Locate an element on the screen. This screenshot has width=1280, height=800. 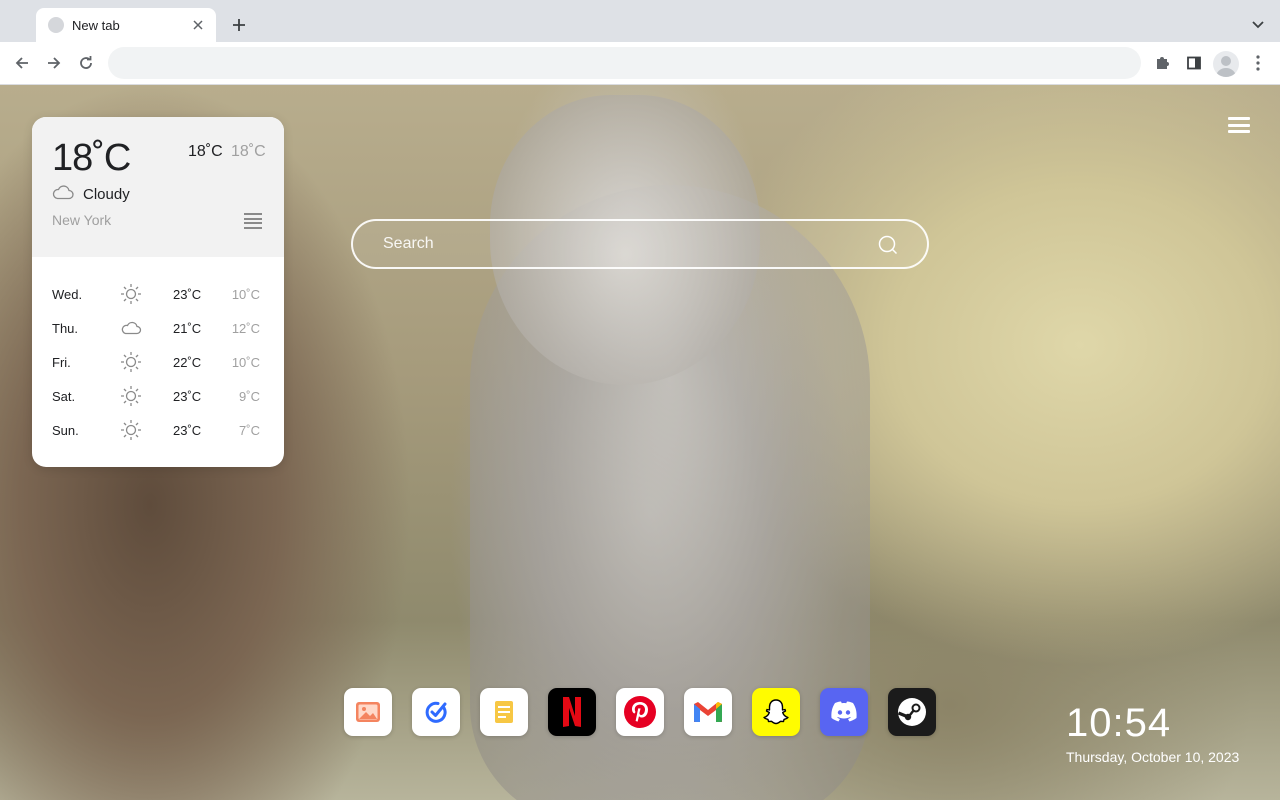
side-panel-button is located at coordinates (1194, 63).